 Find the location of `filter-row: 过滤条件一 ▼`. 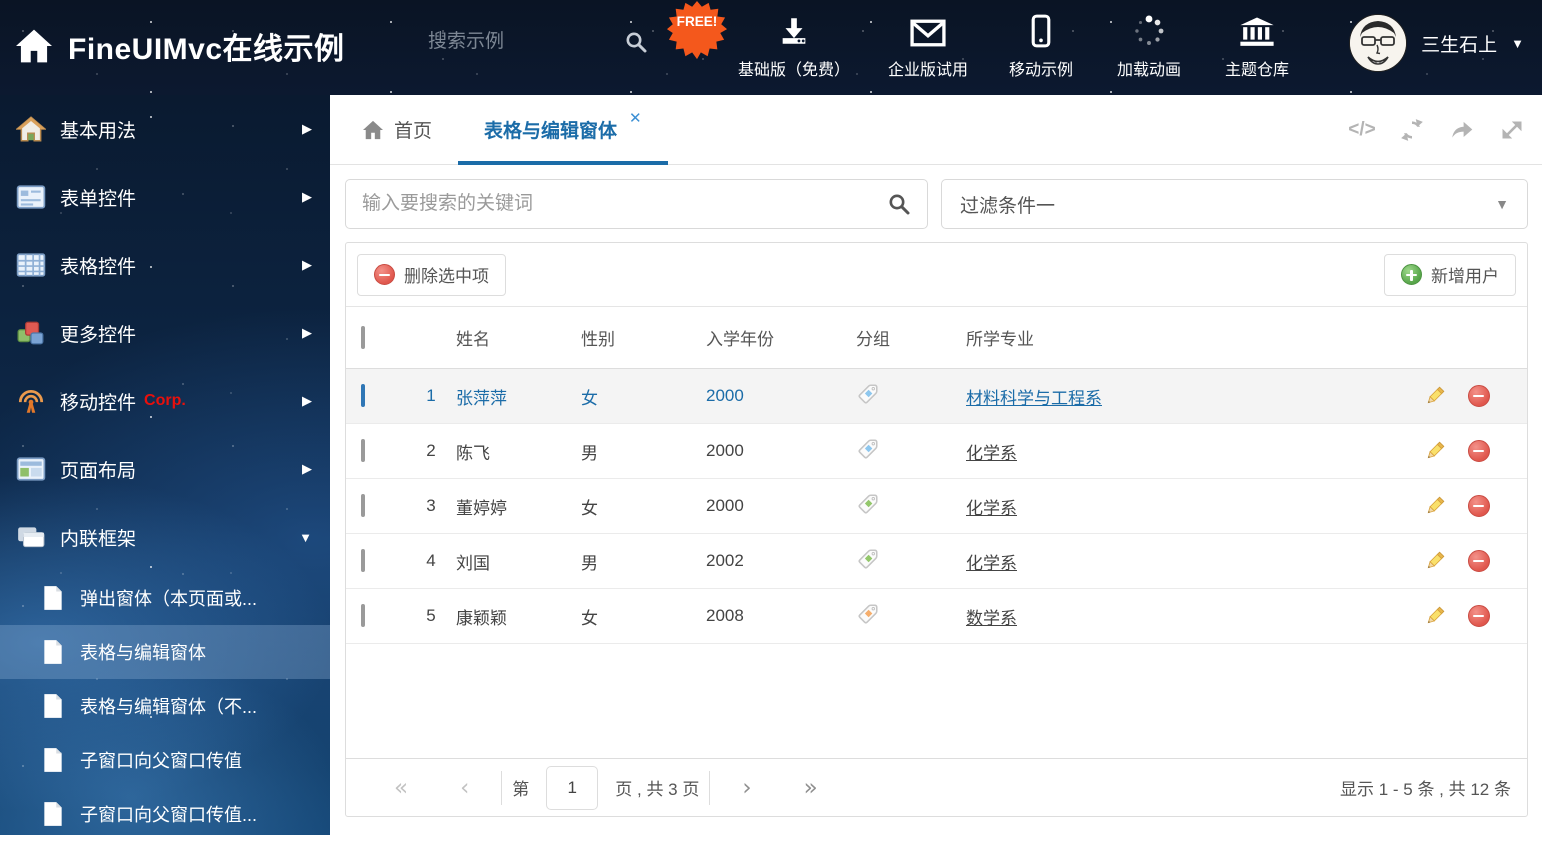

filter-row: 过滤条件一 ▼ is located at coordinates (936, 204).